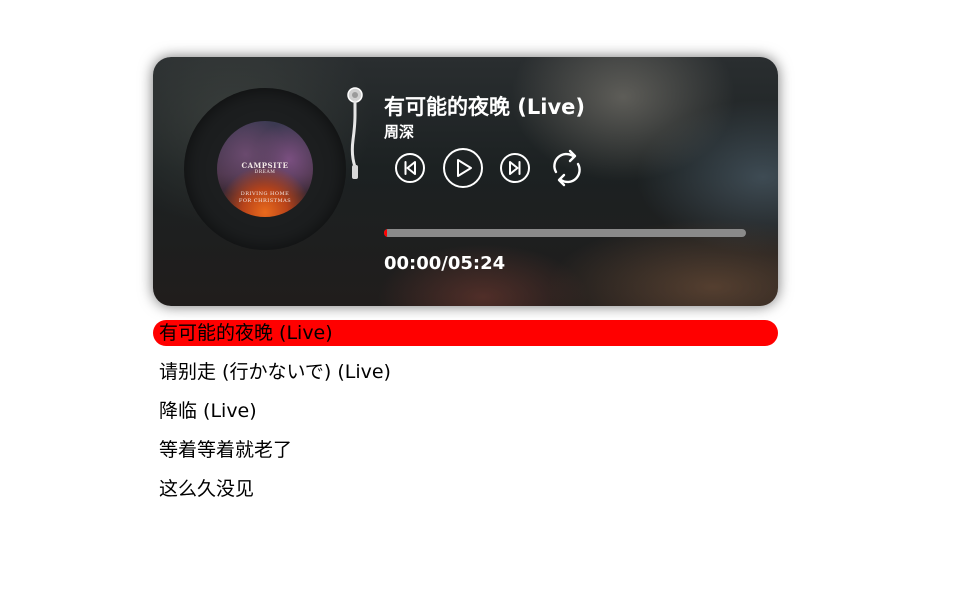 This screenshot has width=980, height=603. I want to click on playlist-item: 这么久没见, so click(465, 489).